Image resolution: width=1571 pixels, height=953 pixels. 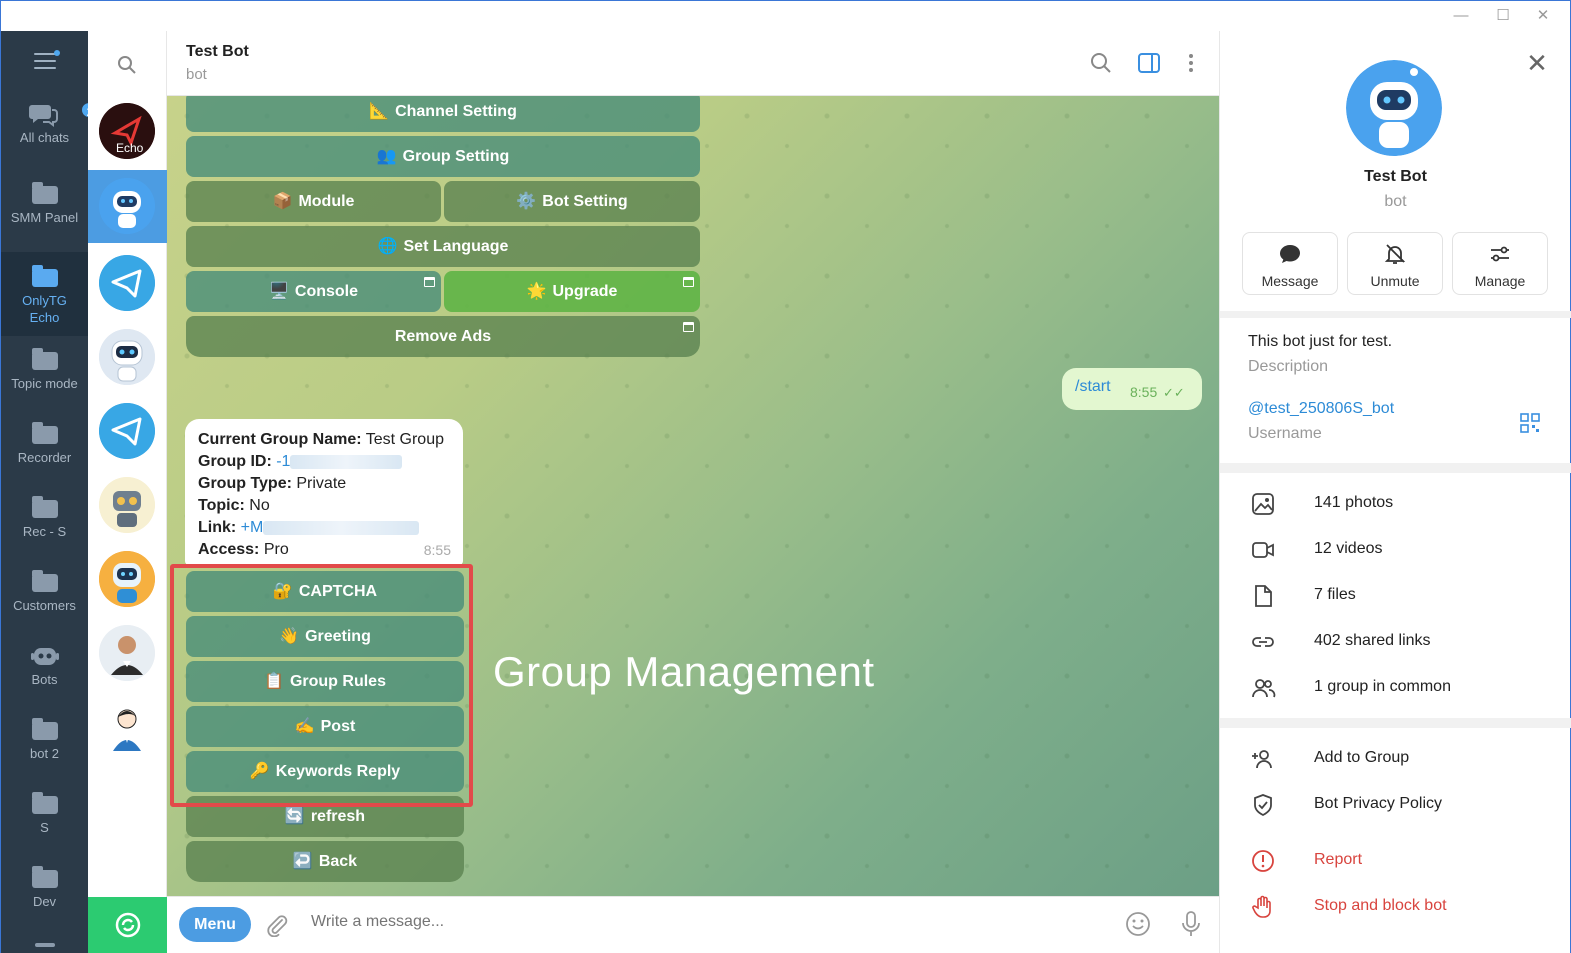 What do you see at coordinates (1395, 805) in the screenshot?
I see `privacy-policy-row: Bot Privacy Policy` at bounding box center [1395, 805].